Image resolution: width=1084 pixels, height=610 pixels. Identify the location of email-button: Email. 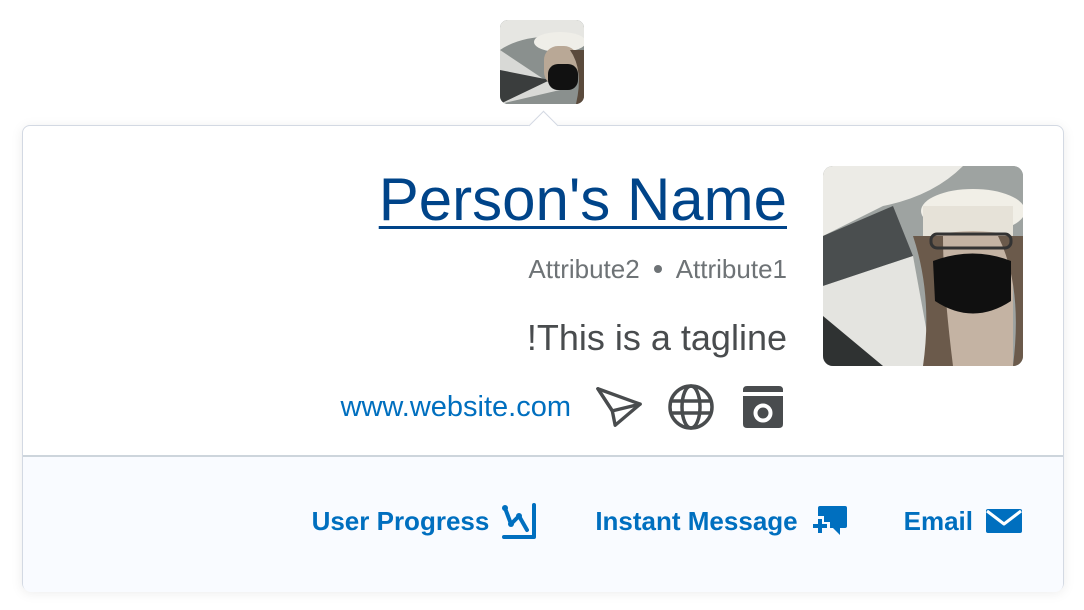
(963, 521).